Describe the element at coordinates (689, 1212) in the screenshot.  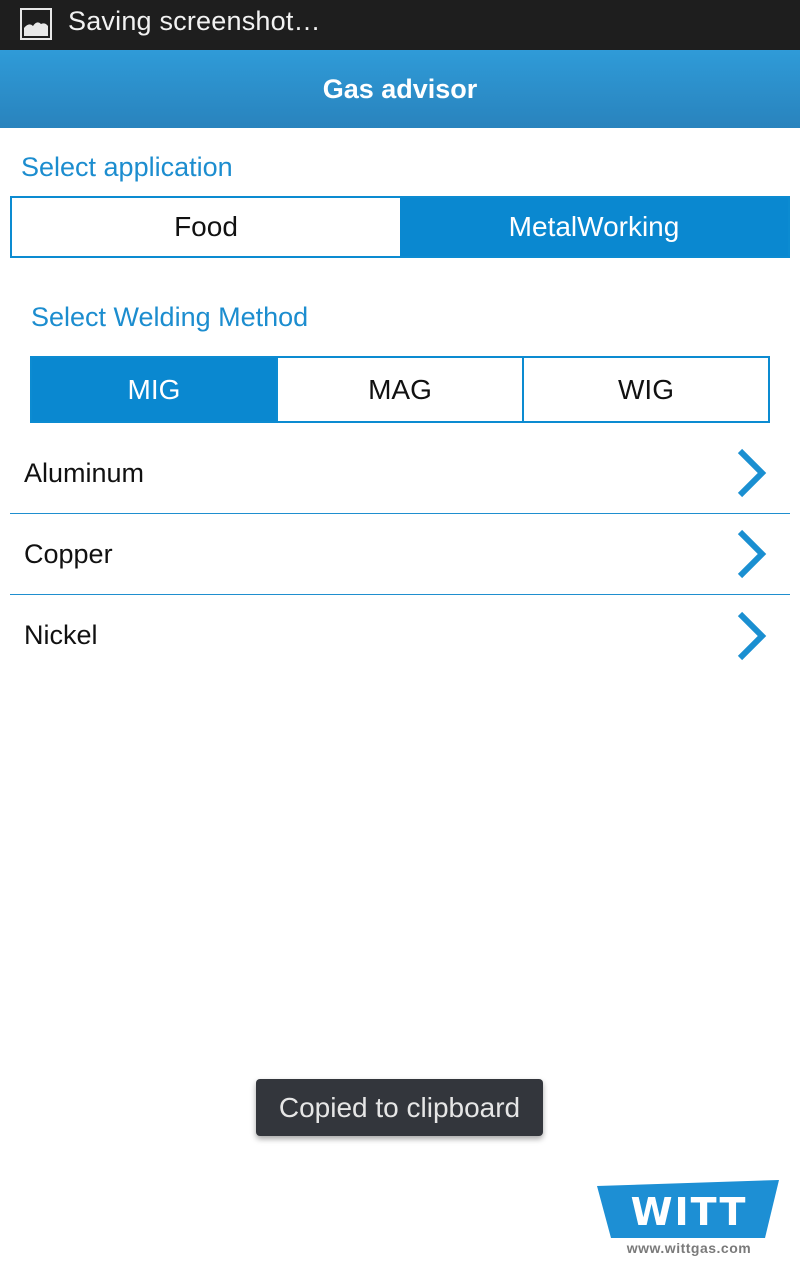
I see `logo-brand: WITT` at that location.